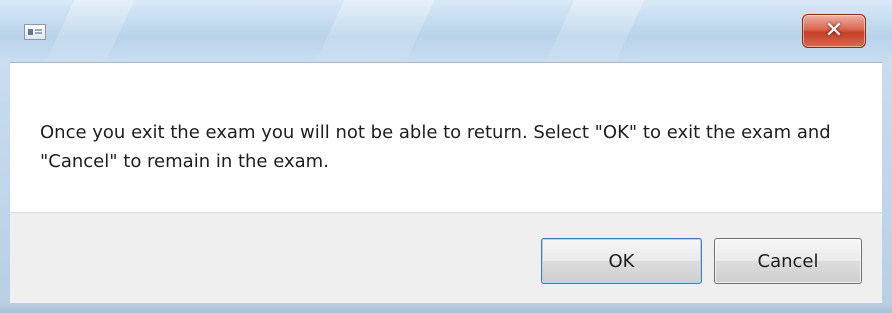 This screenshot has height=313, width=892. I want to click on close-icon: ✕, so click(834, 30).